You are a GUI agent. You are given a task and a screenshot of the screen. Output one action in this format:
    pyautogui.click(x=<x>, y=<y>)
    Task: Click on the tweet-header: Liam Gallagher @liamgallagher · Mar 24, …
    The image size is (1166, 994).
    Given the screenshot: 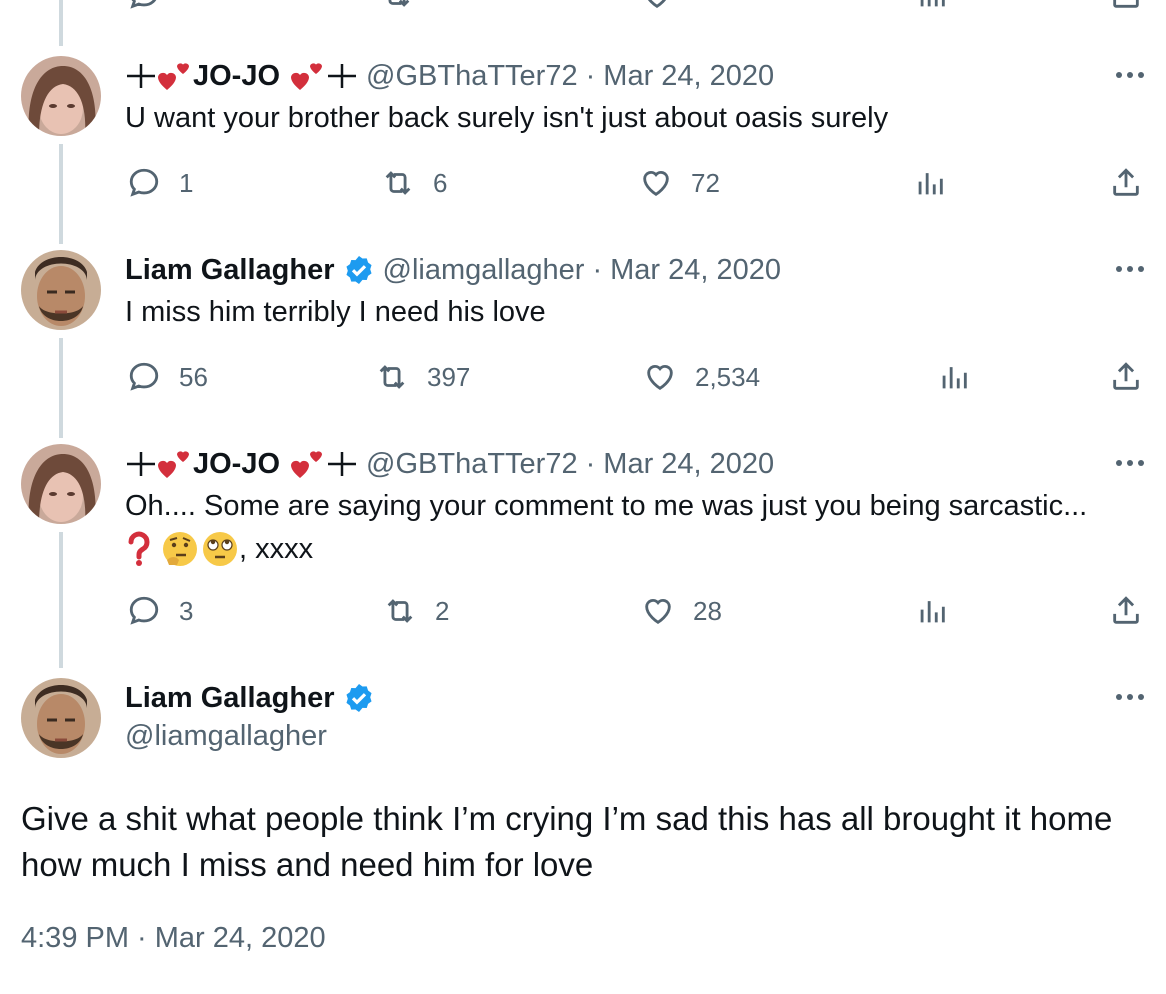 What is the action you would take?
    pyautogui.click(x=453, y=270)
    